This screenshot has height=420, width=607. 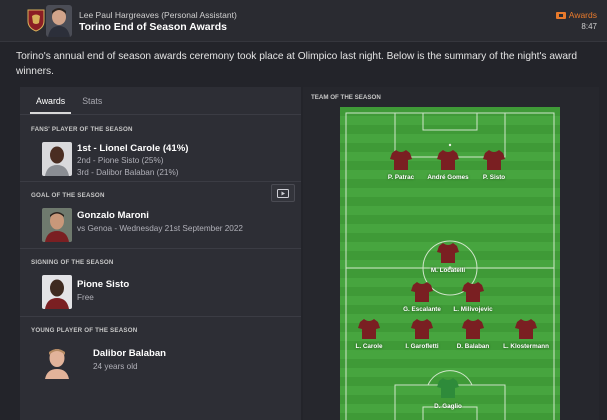 I want to click on player-name-label: I. Garofletti, so click(x=421, y=346).